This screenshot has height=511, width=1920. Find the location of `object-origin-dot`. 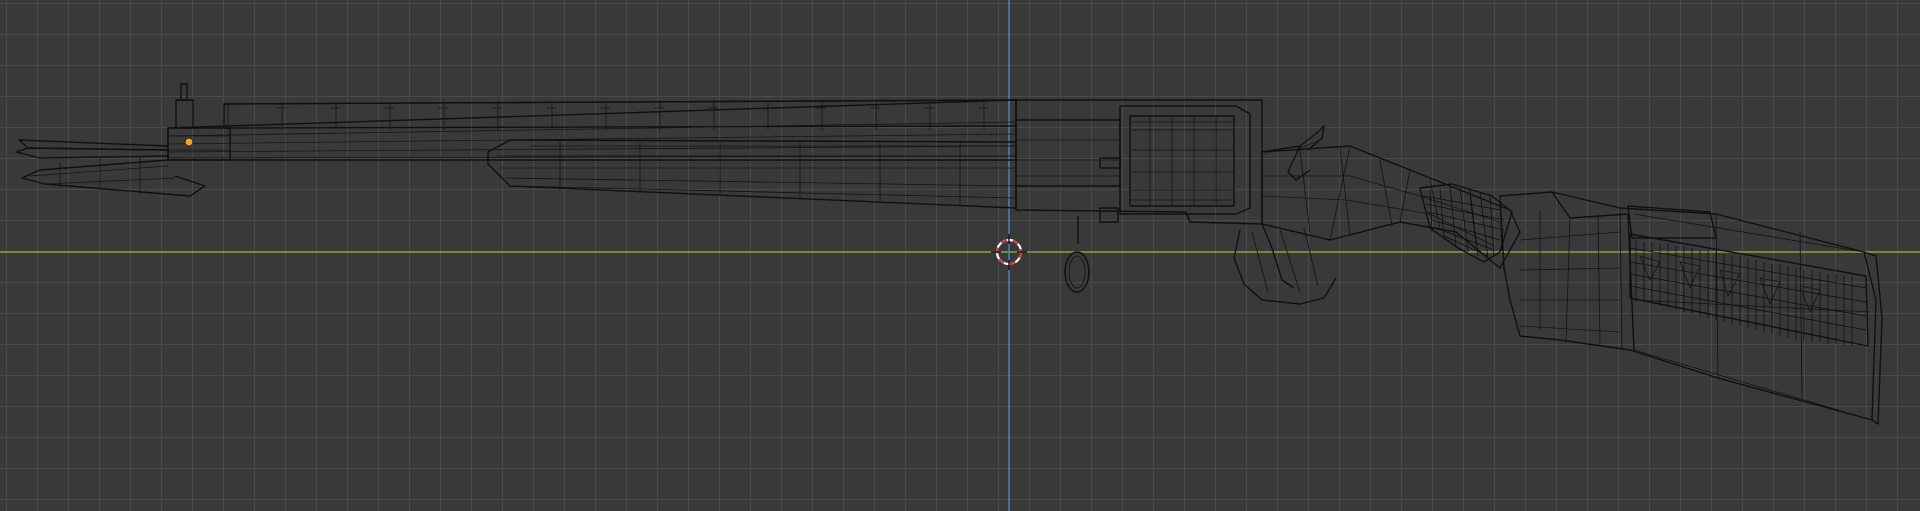

object-origin-dot is located at coordinates (189, 142).